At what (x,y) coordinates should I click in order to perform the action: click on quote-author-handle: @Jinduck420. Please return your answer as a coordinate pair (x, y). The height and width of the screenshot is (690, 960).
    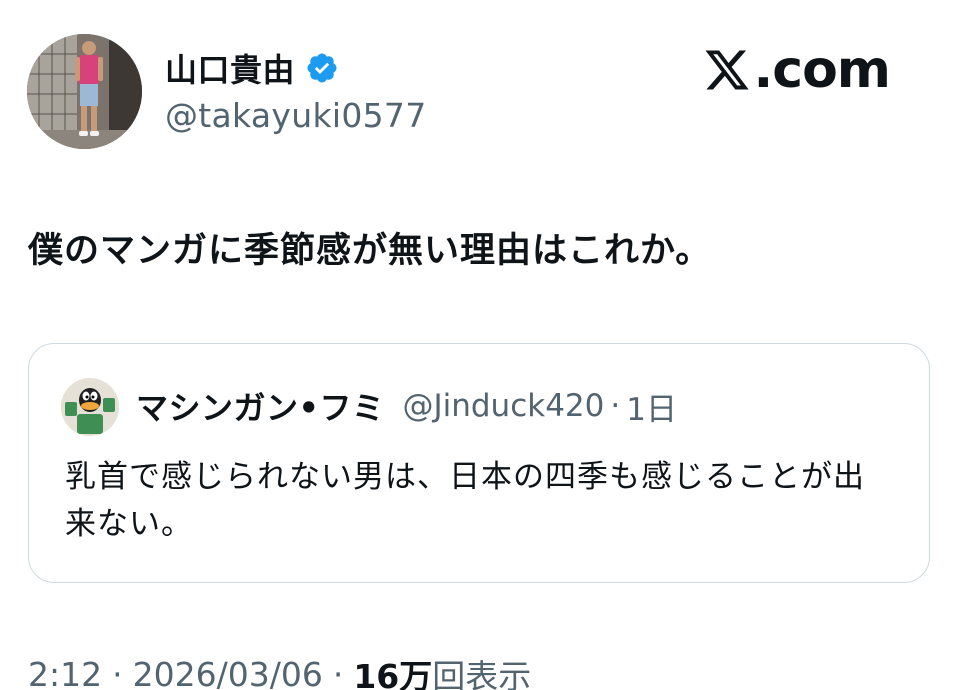
    Looking at the image, I should click on (503, 406).